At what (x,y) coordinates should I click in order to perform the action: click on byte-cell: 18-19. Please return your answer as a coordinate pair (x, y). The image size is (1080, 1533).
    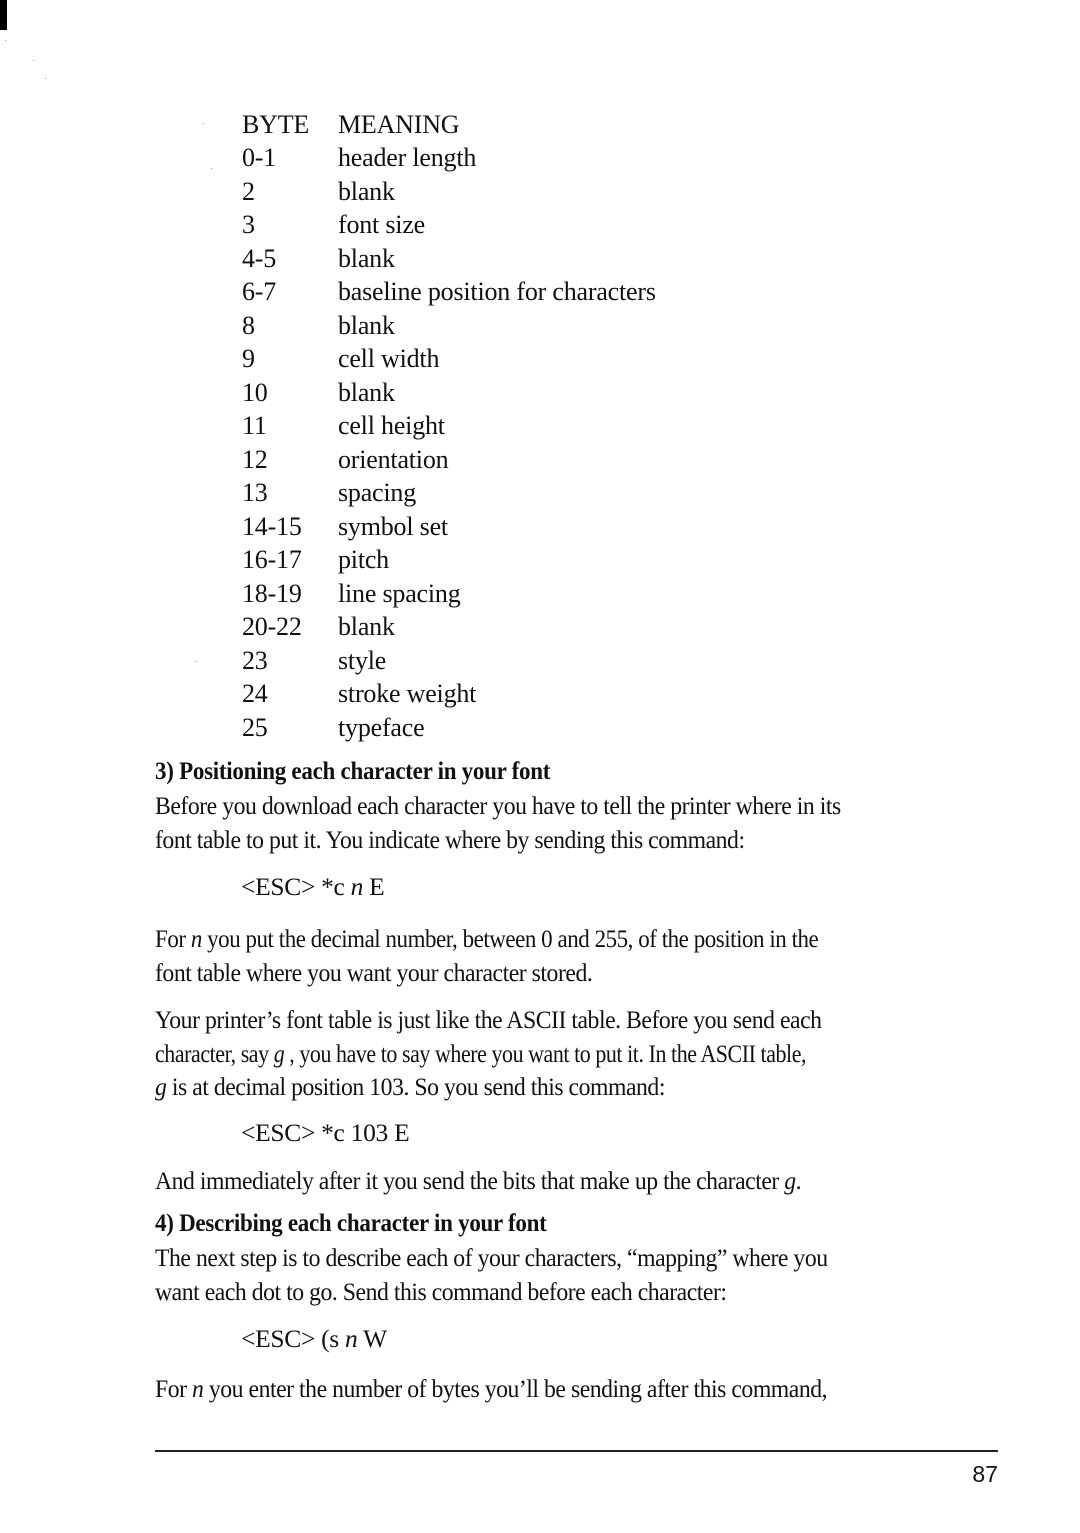
    Looking at the image, I should click on (272, 593).